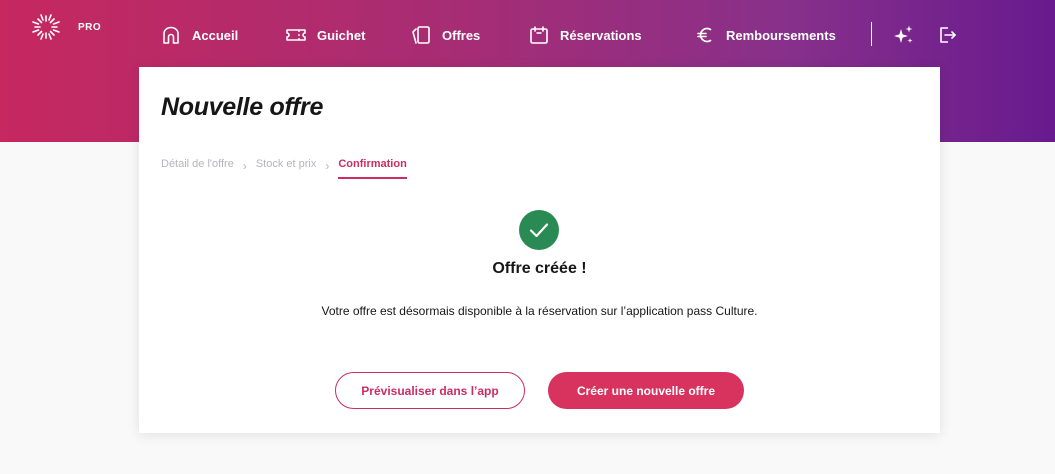  I want to click on nav-item-reservations: Réservations, so click(585, 35).